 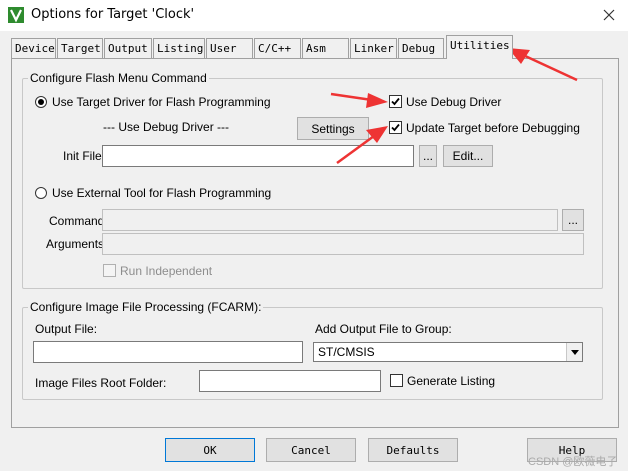 What do you see at coordinates (41, 102) in the screenshot?
I see `use-target-driver-radio` at bounding box center [41, 102].